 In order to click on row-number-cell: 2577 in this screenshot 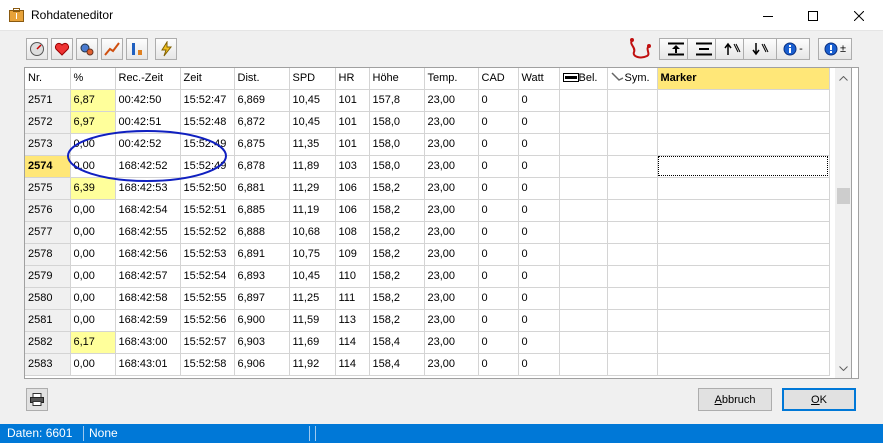, I will do `click(48, 232)`.